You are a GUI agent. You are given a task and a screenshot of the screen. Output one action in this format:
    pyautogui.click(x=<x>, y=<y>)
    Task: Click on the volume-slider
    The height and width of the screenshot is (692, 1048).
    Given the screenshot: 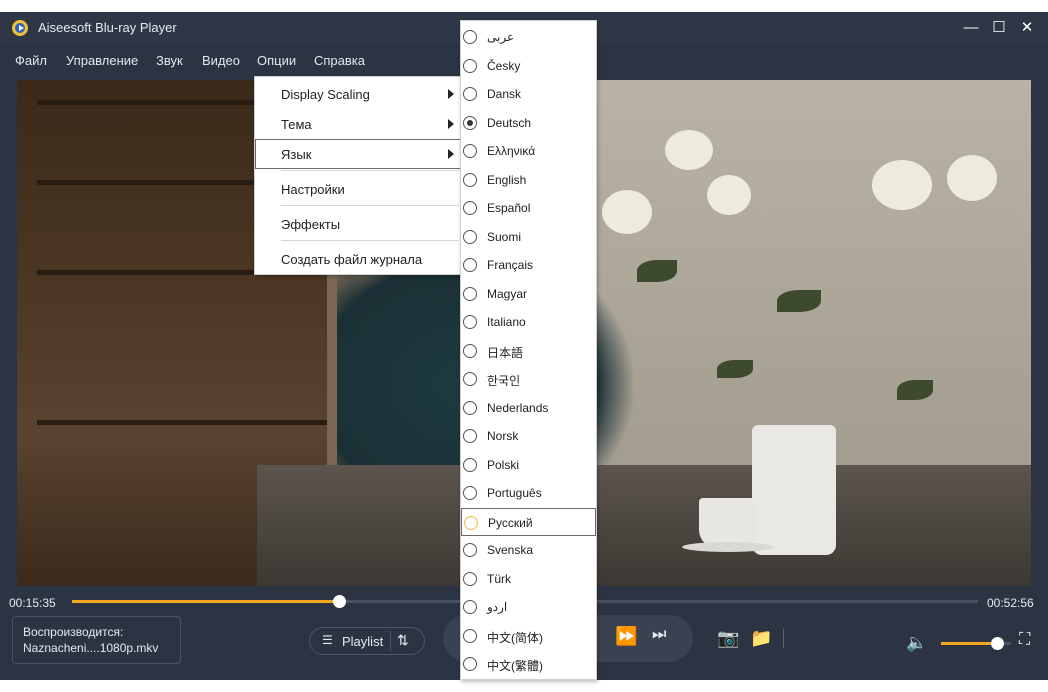 What is the action you would take?
    pyautogui.click(x=976, y=643)
    